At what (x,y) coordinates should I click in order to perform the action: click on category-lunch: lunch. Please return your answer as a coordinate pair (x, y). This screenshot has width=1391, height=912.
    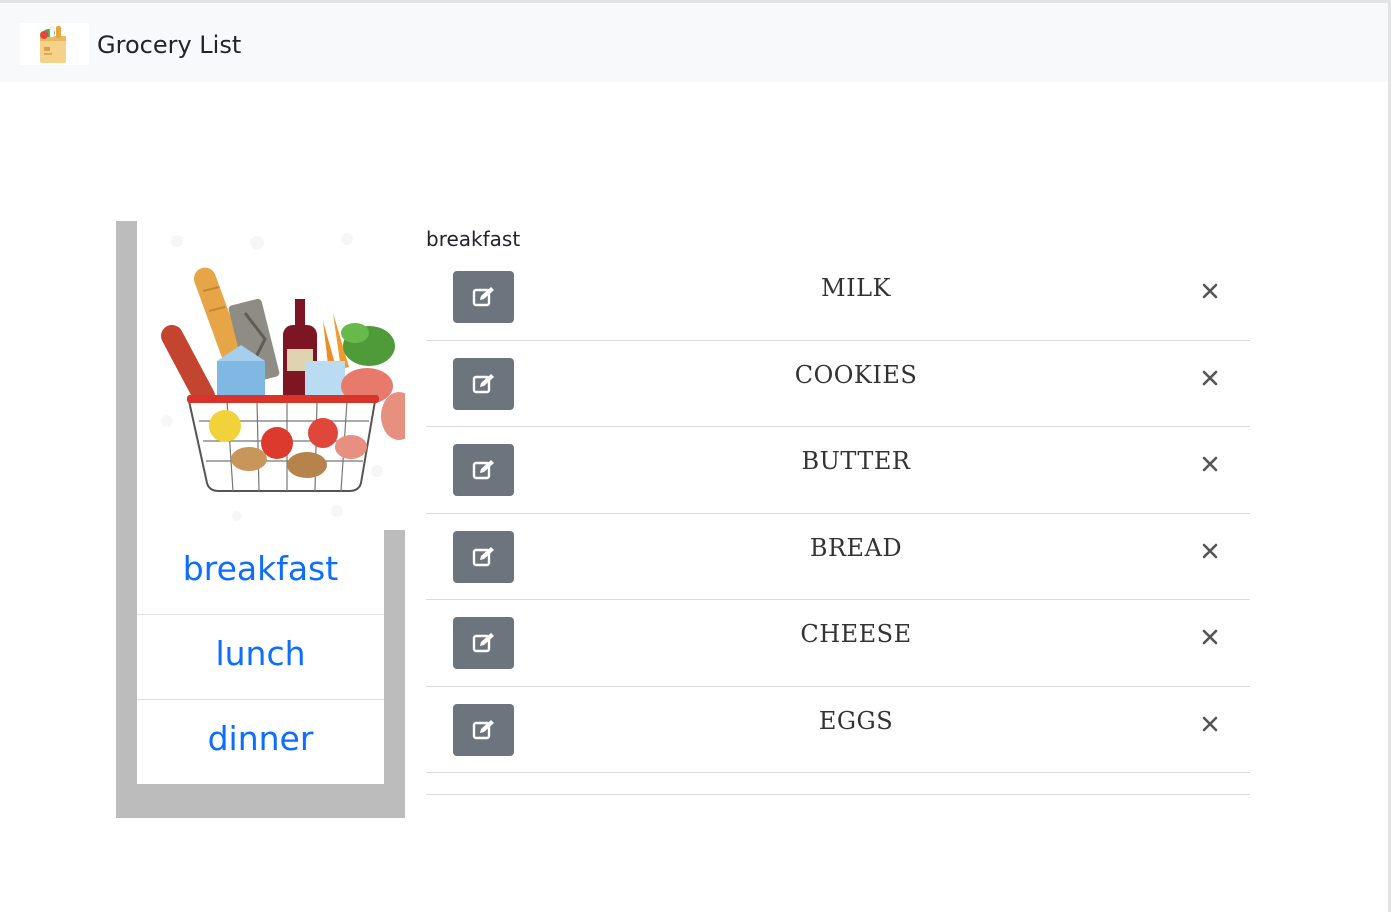
    Looking at the image, I should click on (260, 657).